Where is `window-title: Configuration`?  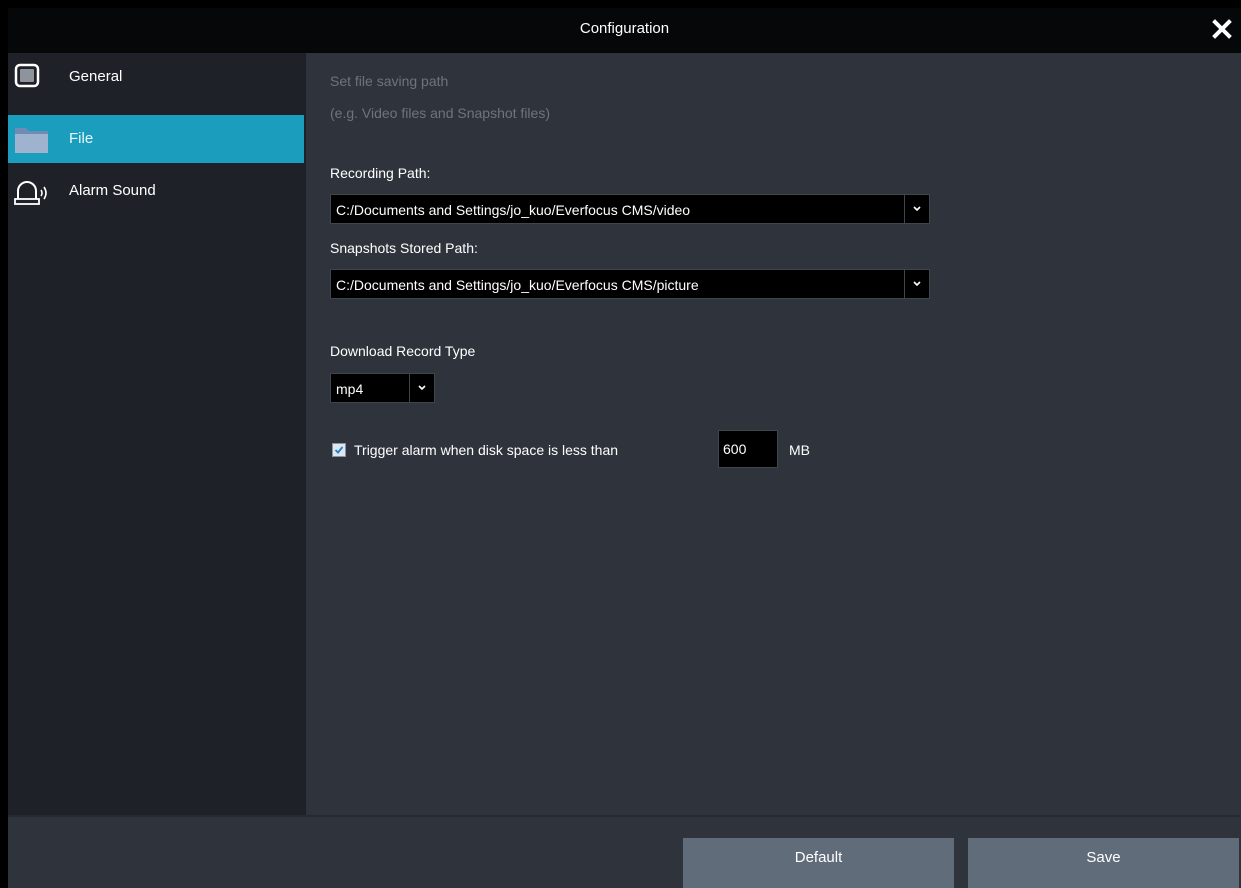
window-title: Configuration is located at coordinates (624, 28).